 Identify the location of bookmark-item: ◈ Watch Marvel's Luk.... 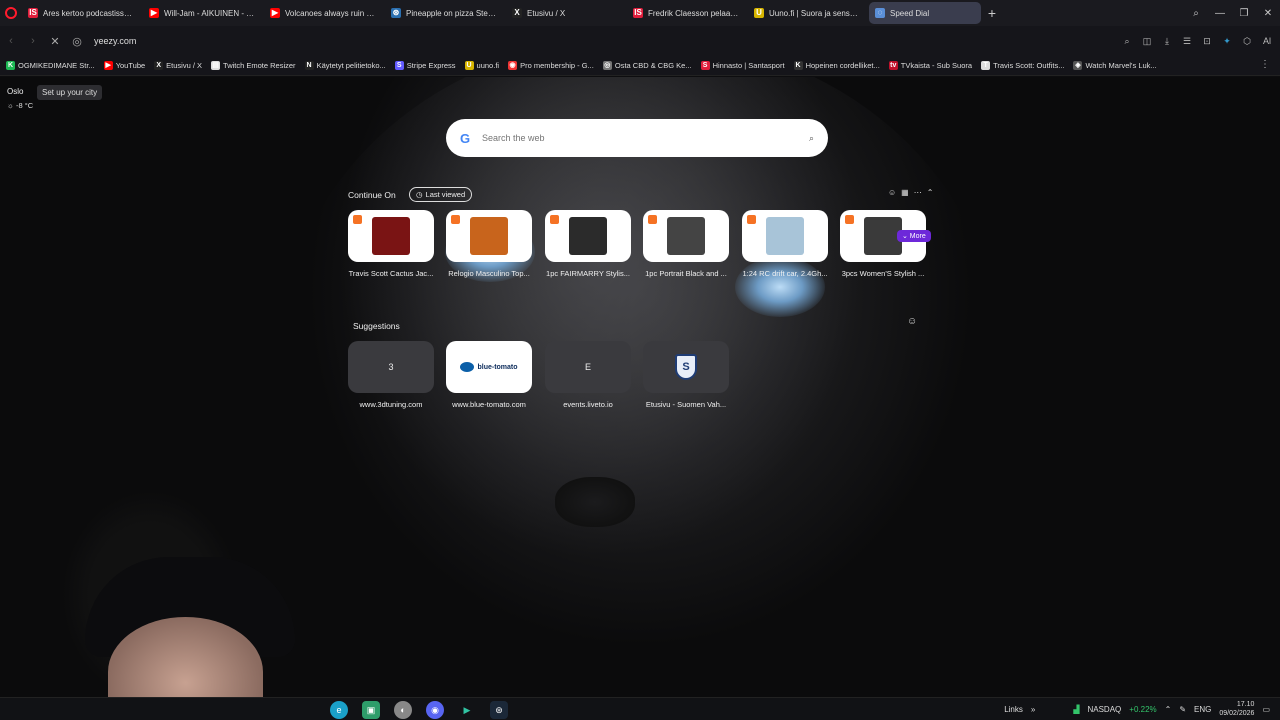
(1115, 65).